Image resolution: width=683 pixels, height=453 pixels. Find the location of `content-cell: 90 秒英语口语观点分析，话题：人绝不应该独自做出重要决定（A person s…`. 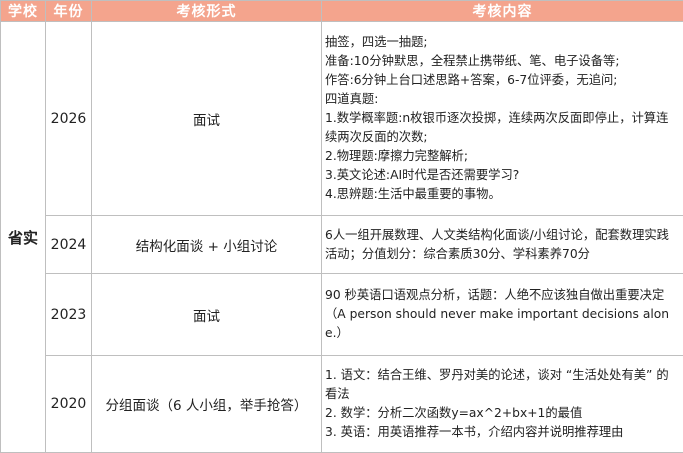

content-cell: 90 秒英语口语观点分析，话题：人绝不应该独自做出重要决定（A person s… is located at coordinates (502, 314).